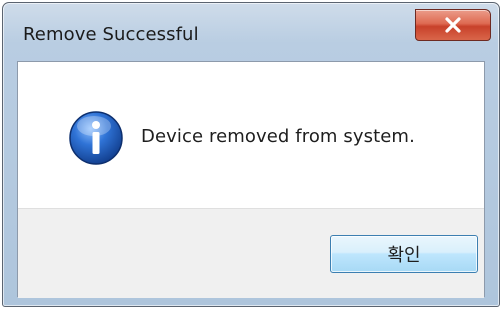 This screenshot has height=311, width=502. I want to click on dialog-message: Device removed from system., so click(278, 136).